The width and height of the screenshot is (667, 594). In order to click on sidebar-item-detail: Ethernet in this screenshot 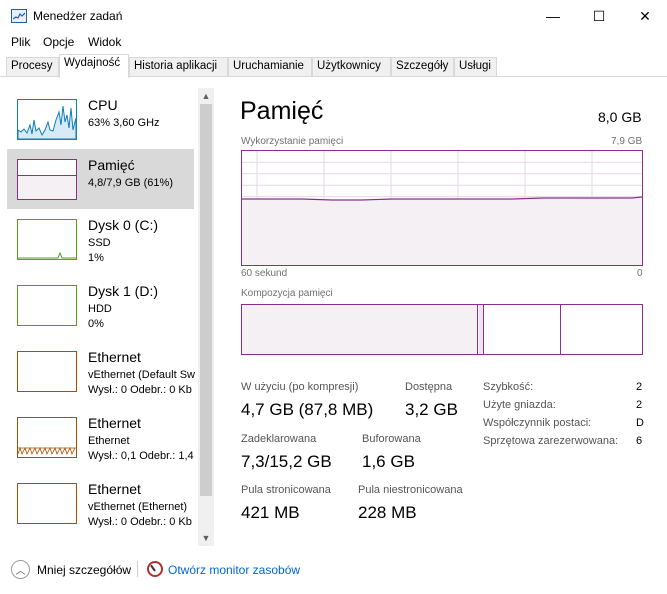, I will do `click(109, 441)`.